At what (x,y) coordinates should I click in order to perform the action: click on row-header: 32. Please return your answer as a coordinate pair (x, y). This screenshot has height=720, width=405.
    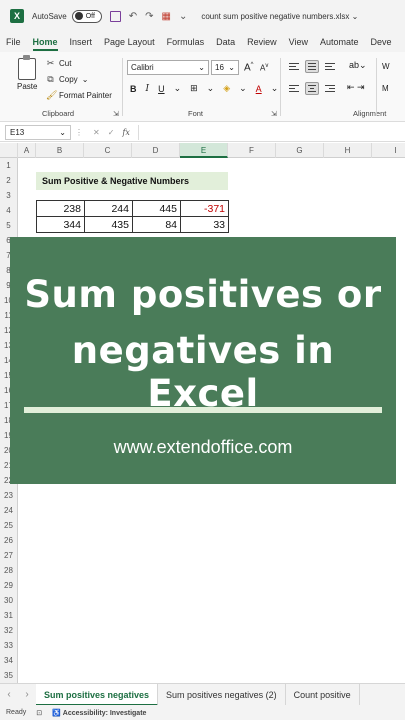
    Looking at the image, I should click on (9, 630).